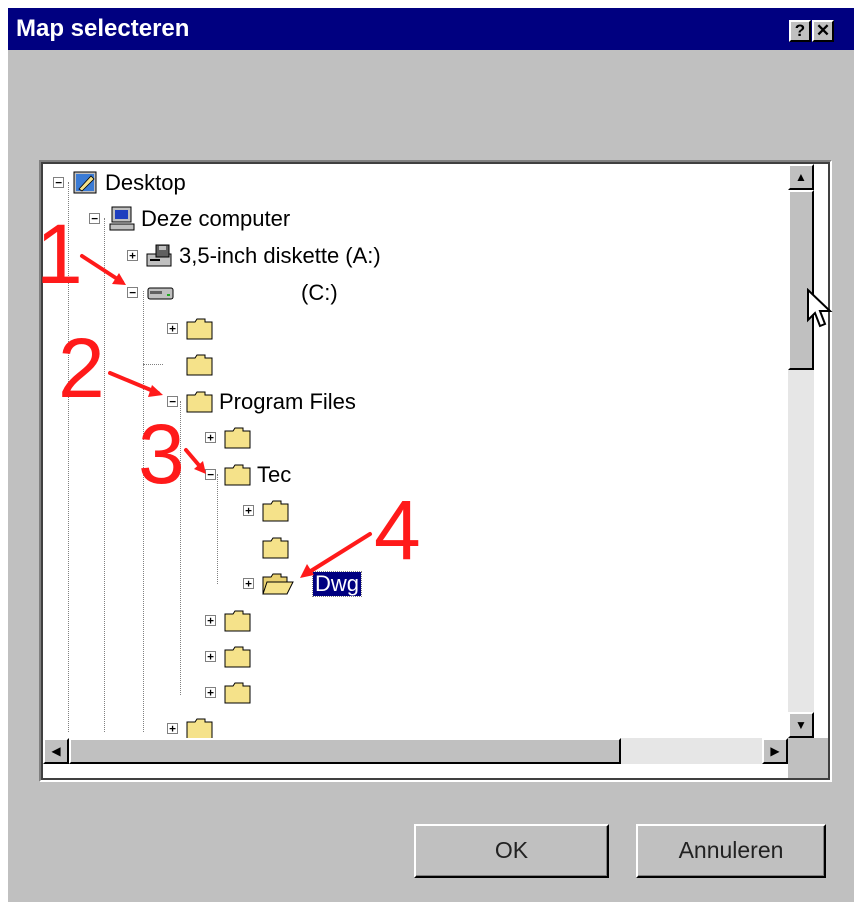 This screenshot has height=902, width=855. Describe the element at coordinates (511, 851) in the screenshot. I see `ok-button: OK` at that location.